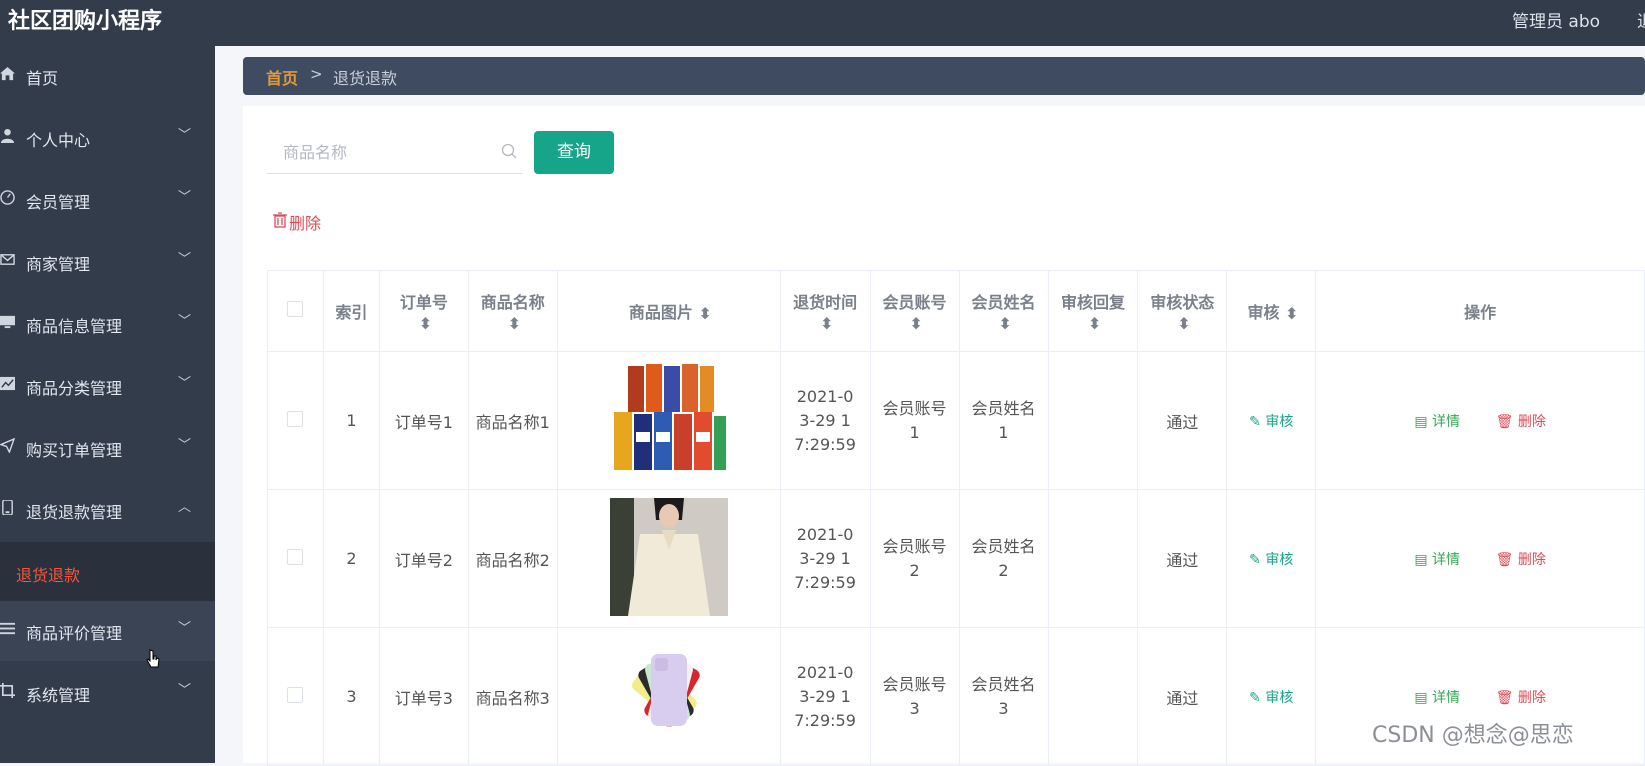 The height and width of the screenshot is (766, 1645). I want to click on header-account: 会员账号 ⬍, so click(914, 311).